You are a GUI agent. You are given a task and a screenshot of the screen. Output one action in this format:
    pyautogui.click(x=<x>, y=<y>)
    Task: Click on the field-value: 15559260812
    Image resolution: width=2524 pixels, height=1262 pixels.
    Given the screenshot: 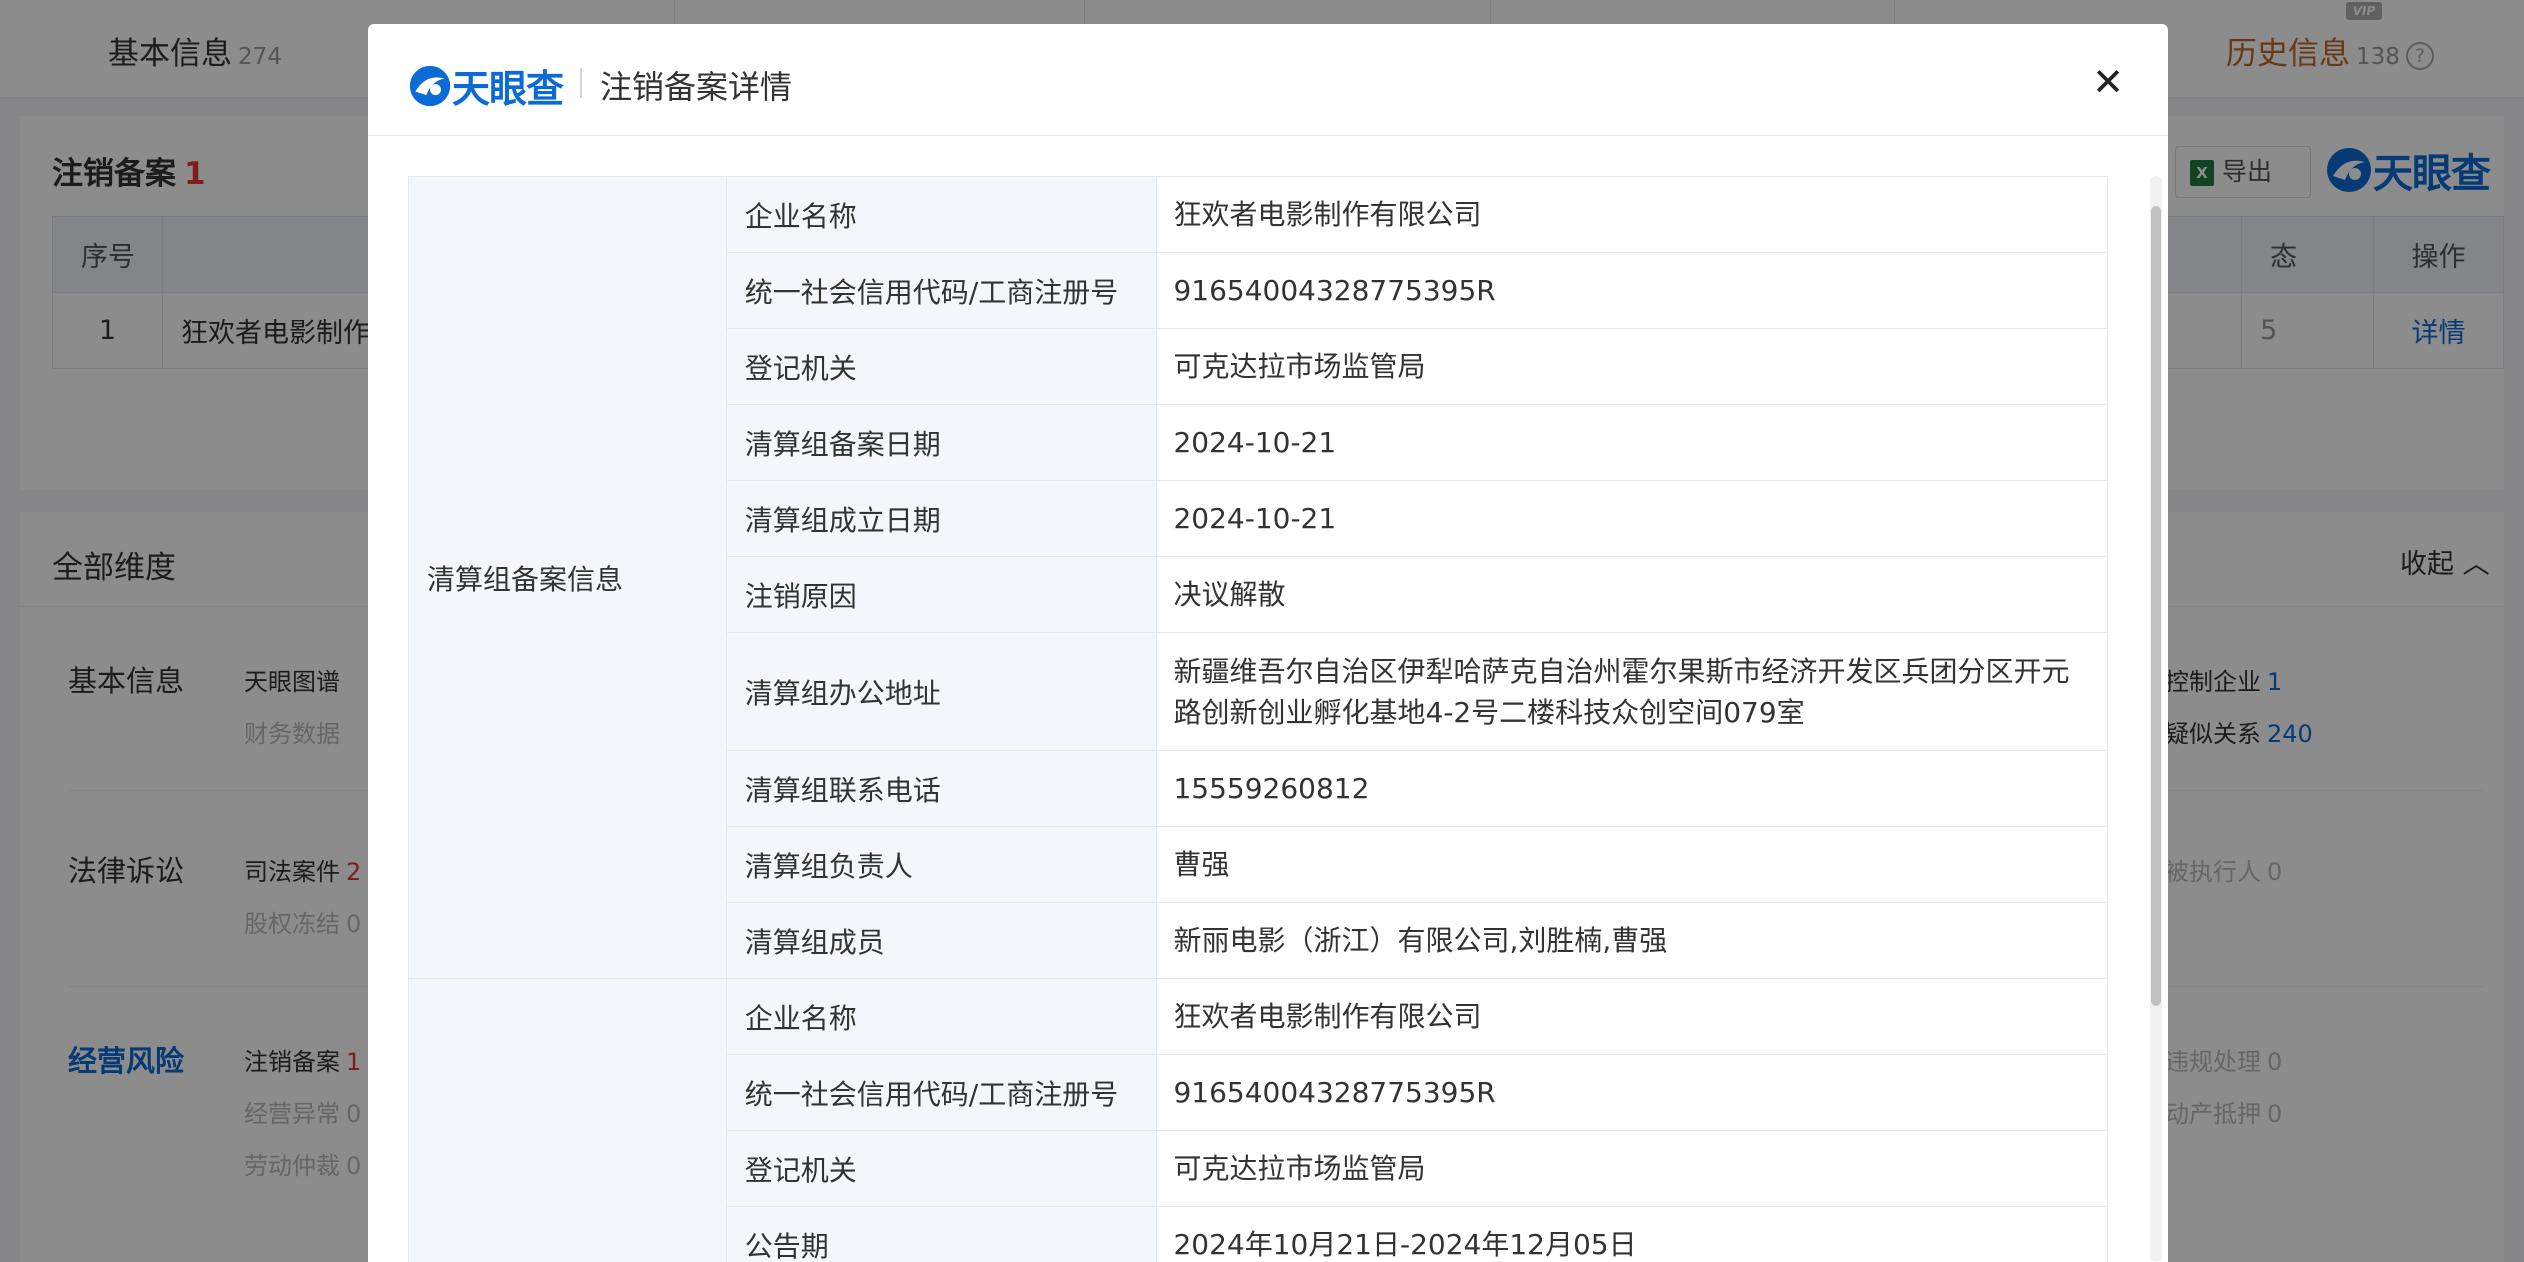 What is the action you would take?
    pyautogui.click(x=1632, y=788)
    